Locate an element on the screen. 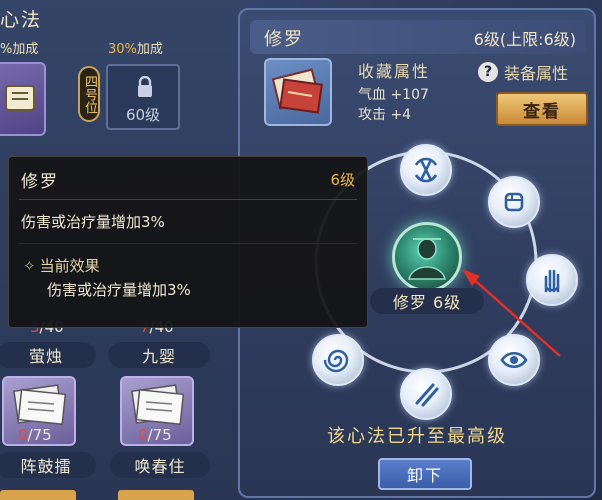 Image resolution: width=602 pixels, height=500 pixels. warrior-portrait-icon is located at coordinates (427, 259).